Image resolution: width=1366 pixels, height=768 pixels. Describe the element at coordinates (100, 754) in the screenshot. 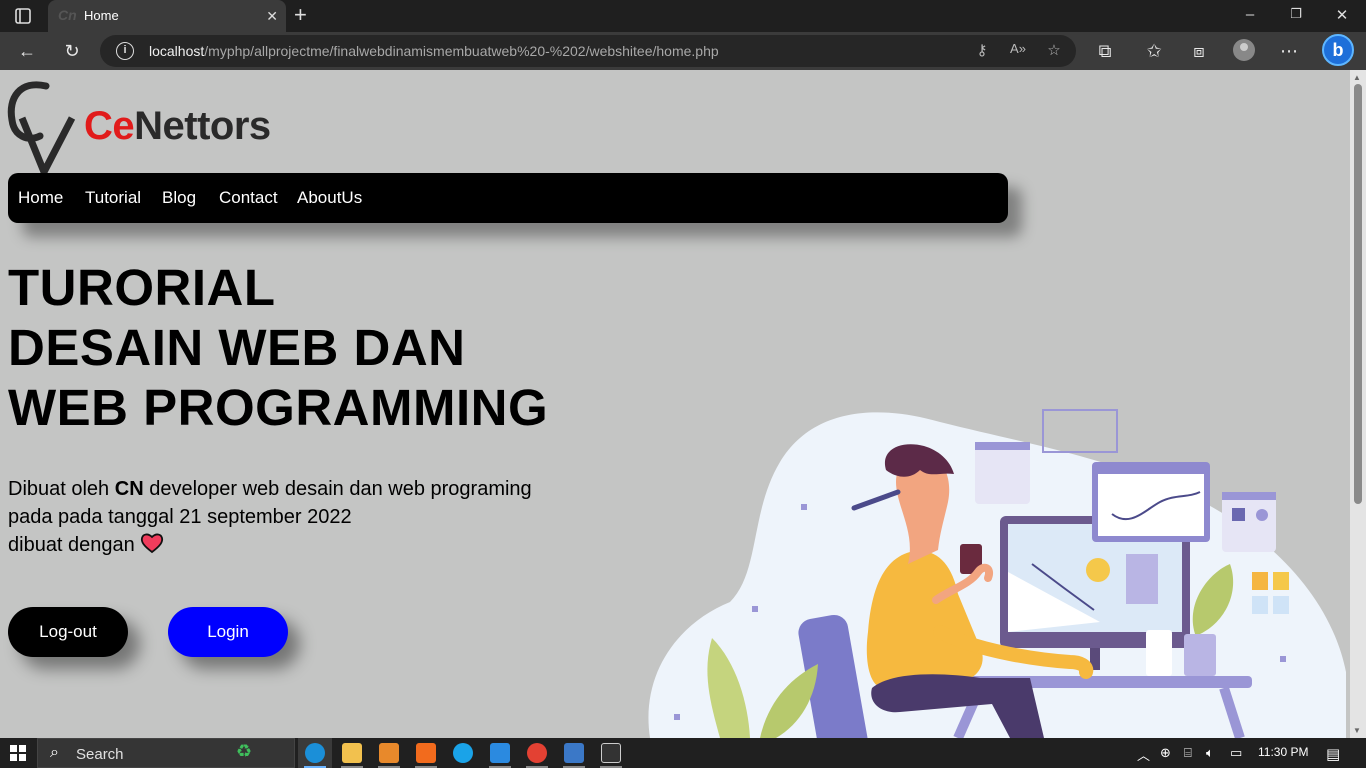

I see `search-placeholder: Search` at that location.